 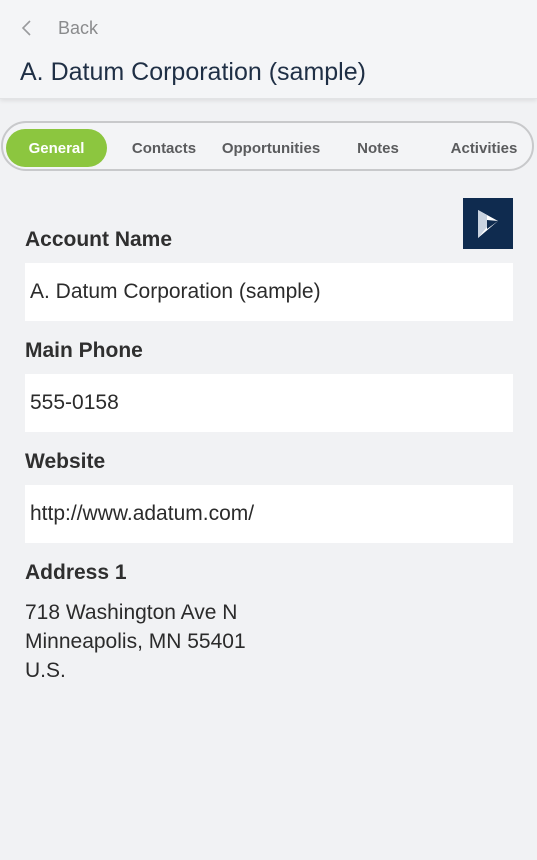 What do you see at coordinates (378, 148) in the screenshot?
I see `tab-notes: Notes` at bounding box center [378, 148].